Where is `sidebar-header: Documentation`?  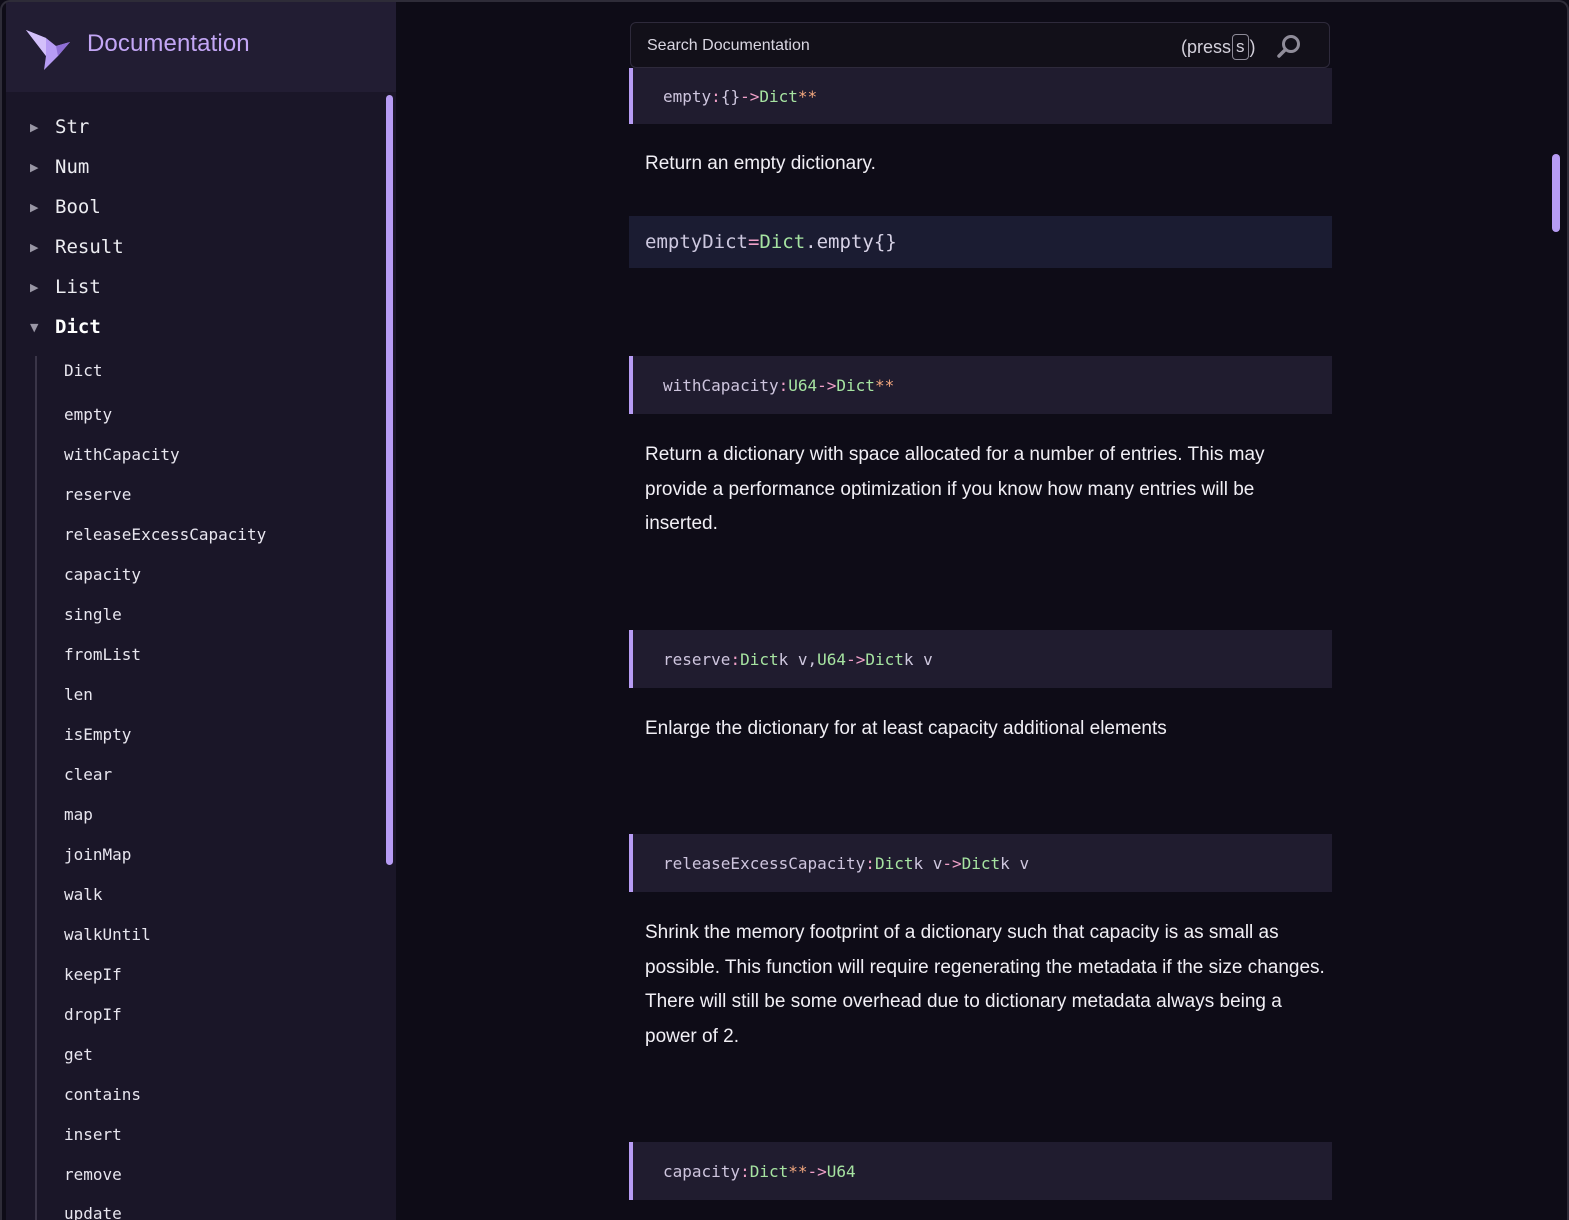
sidebar-header: Documentation is located at coordinates (201, 47).